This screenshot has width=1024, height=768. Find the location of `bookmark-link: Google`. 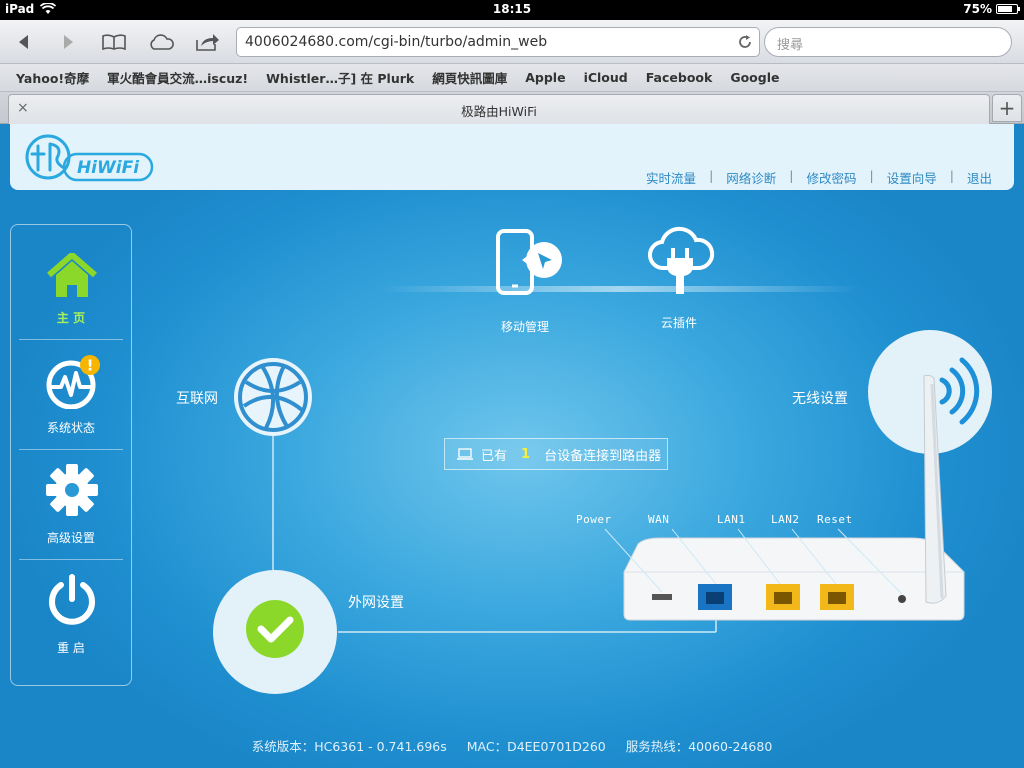

bookmark-link: Google is located at coordinates (754, 77).